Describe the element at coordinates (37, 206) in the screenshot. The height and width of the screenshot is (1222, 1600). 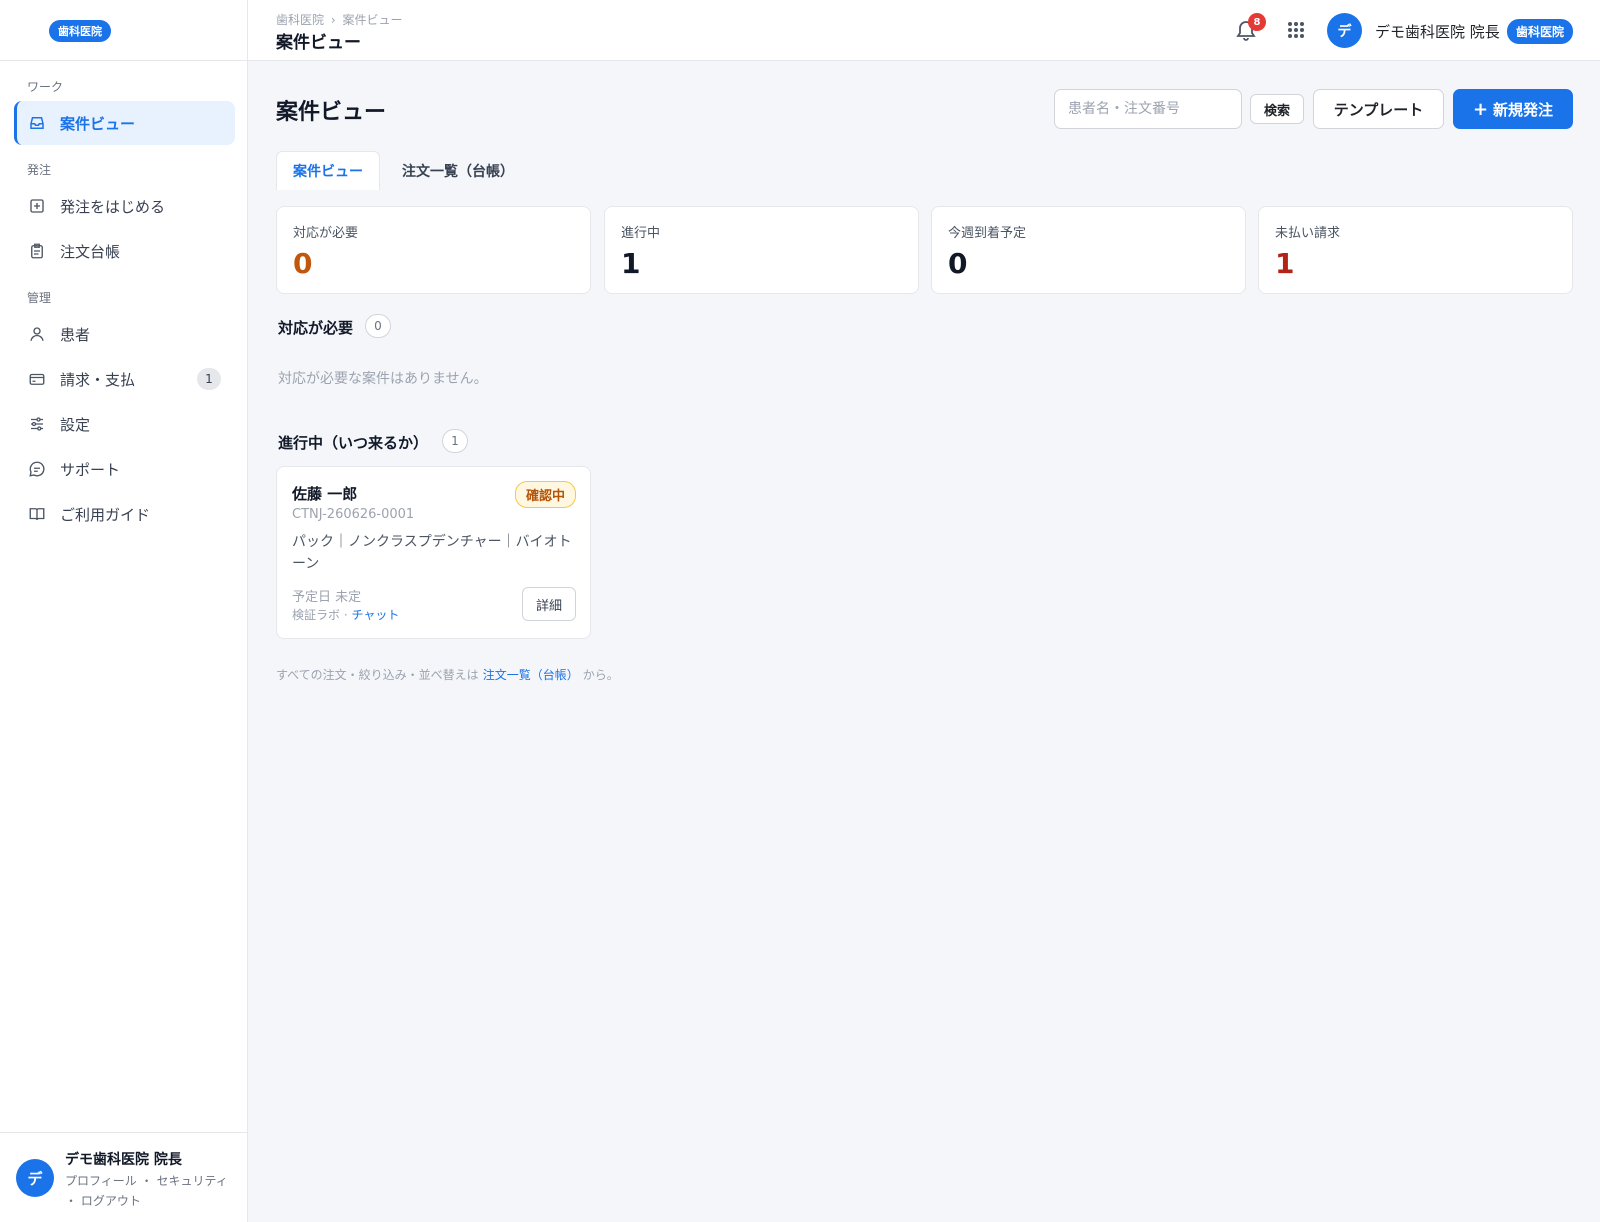
I see `plus-square-icon` at that location.